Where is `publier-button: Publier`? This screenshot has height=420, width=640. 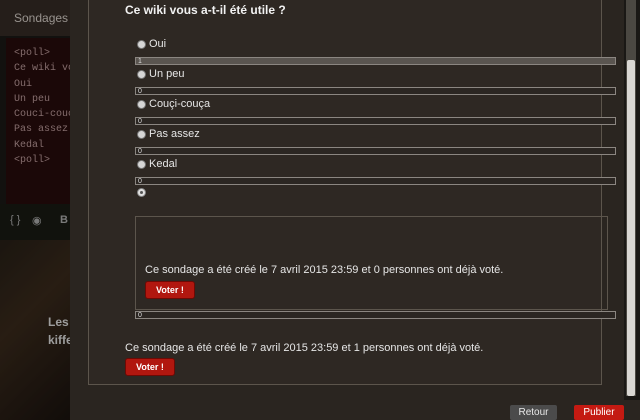 publier-button: Publier is located at coordinates (599, 412).